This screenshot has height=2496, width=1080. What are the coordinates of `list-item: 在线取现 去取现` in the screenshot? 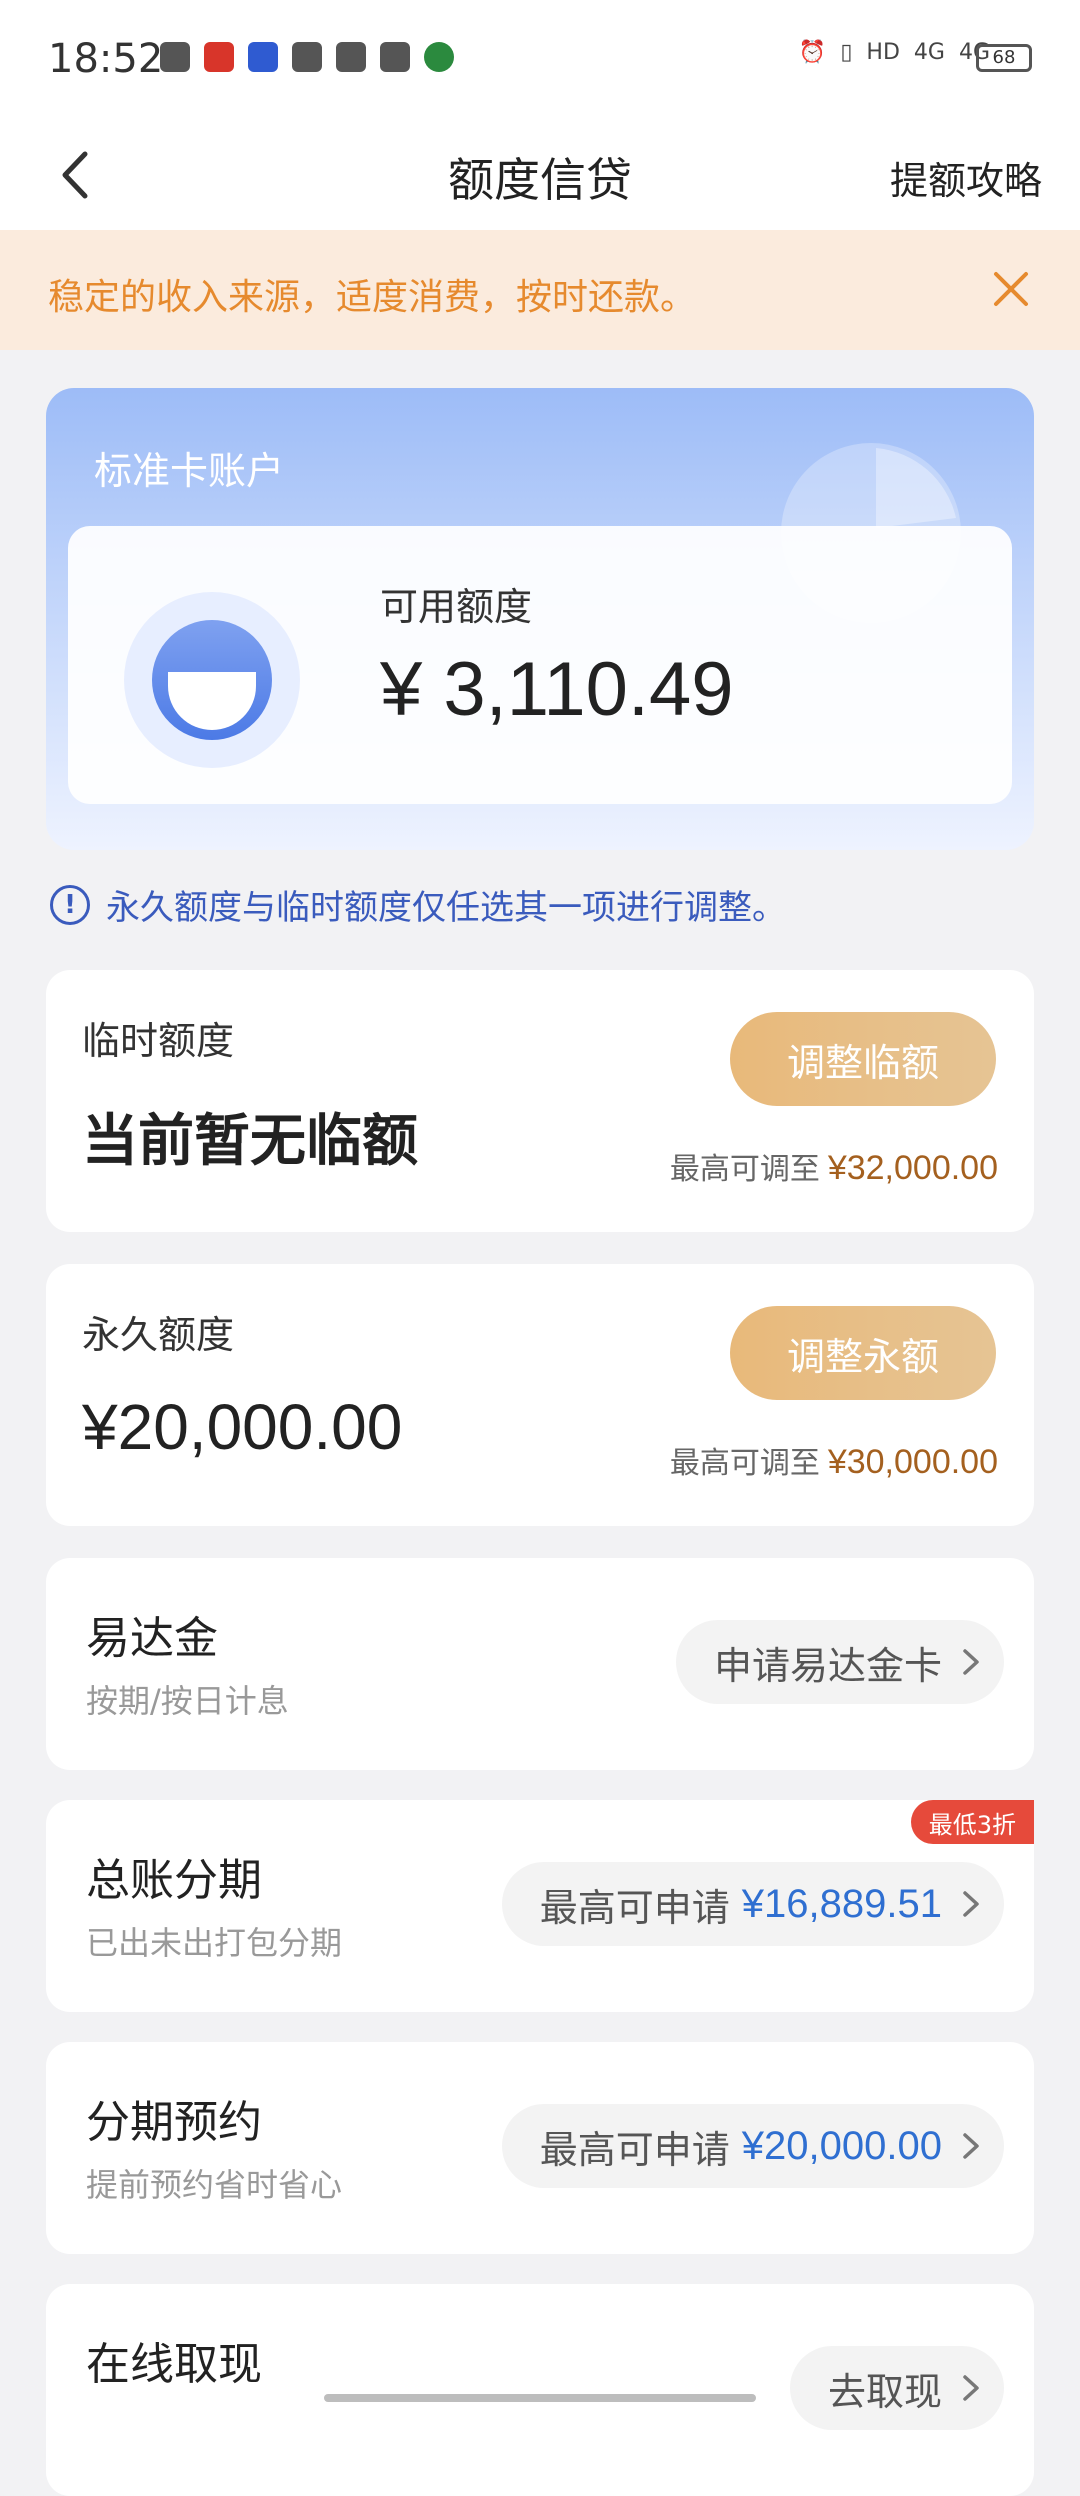 It's located at (540, 2390).